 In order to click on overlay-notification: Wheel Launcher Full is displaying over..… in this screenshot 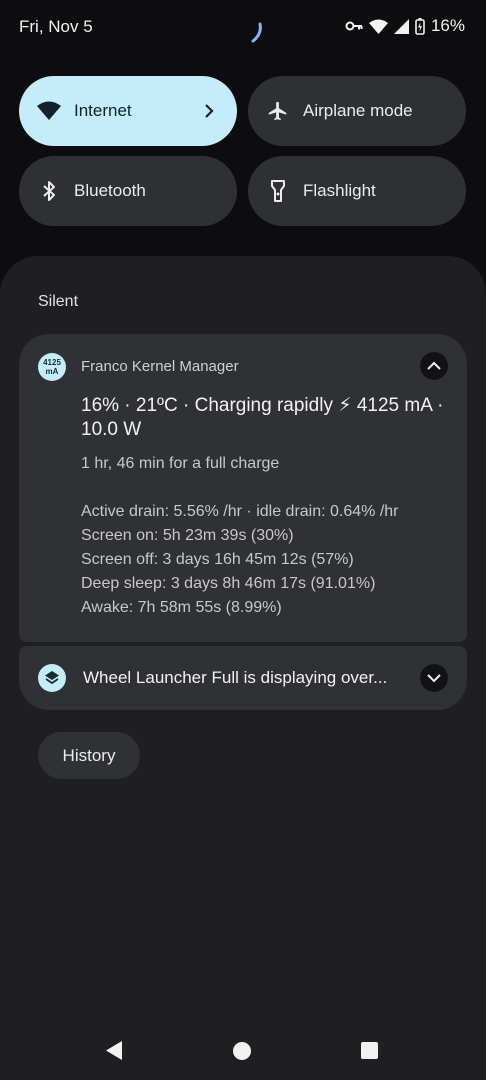, I will do `click(243, 678)`.